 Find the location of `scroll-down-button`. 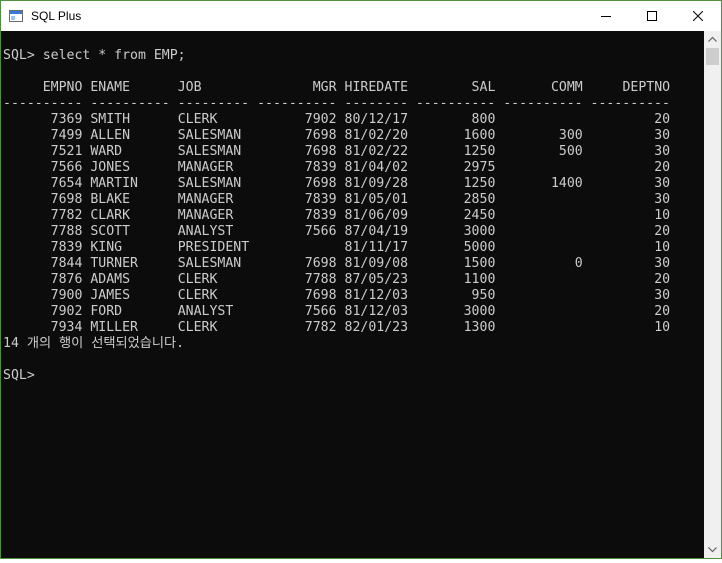

scroll-down-button is located at coordinates (712, 549).